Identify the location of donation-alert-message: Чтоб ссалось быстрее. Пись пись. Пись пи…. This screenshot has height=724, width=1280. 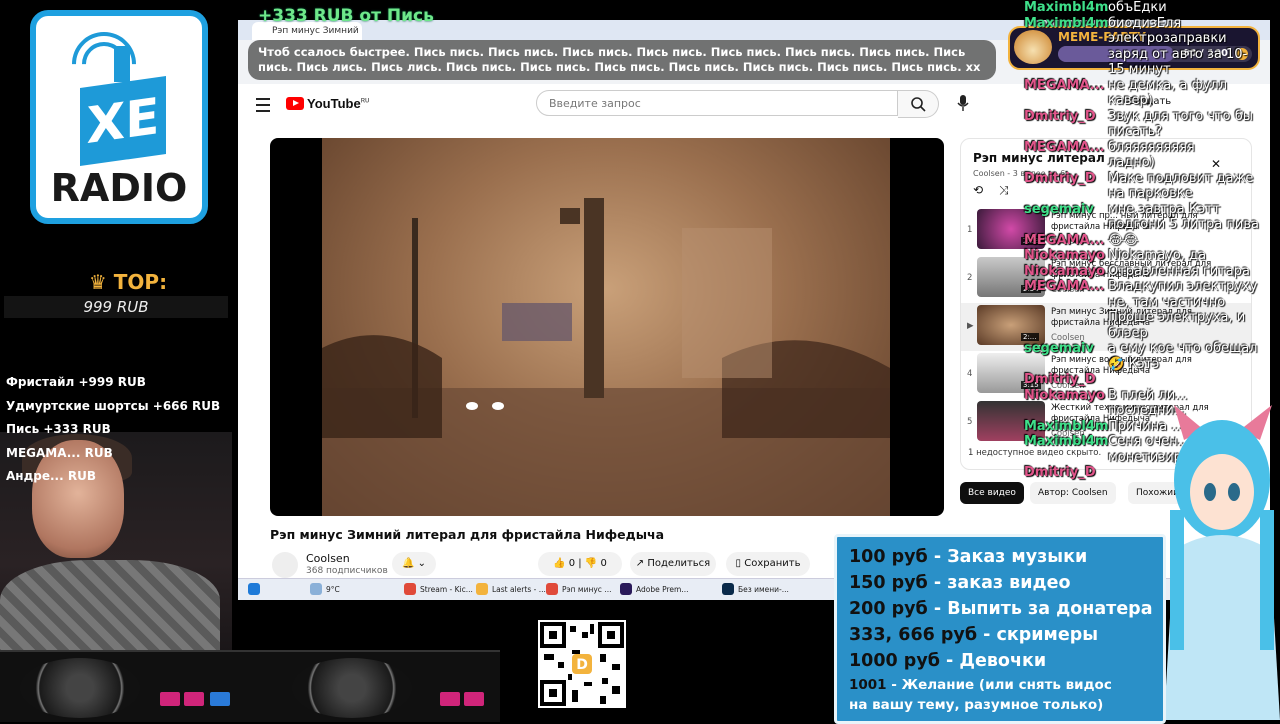
(622, 60).